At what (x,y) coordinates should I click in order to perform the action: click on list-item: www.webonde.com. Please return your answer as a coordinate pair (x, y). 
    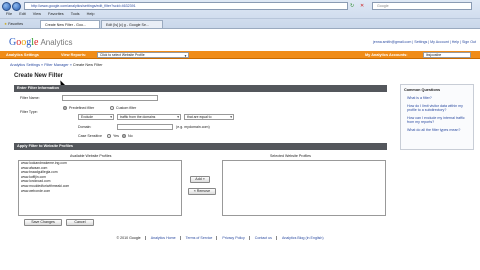
    Looking at the image, I should click on (100, 191).